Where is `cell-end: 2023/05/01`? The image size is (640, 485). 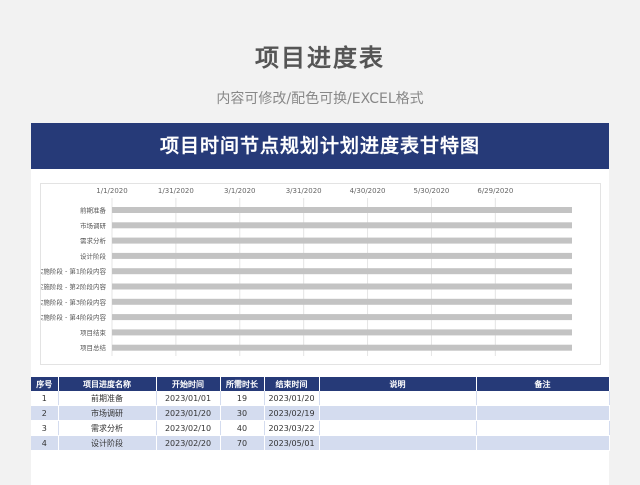 cell-end: 2023/05/01 is located at coordinates (292, 443).